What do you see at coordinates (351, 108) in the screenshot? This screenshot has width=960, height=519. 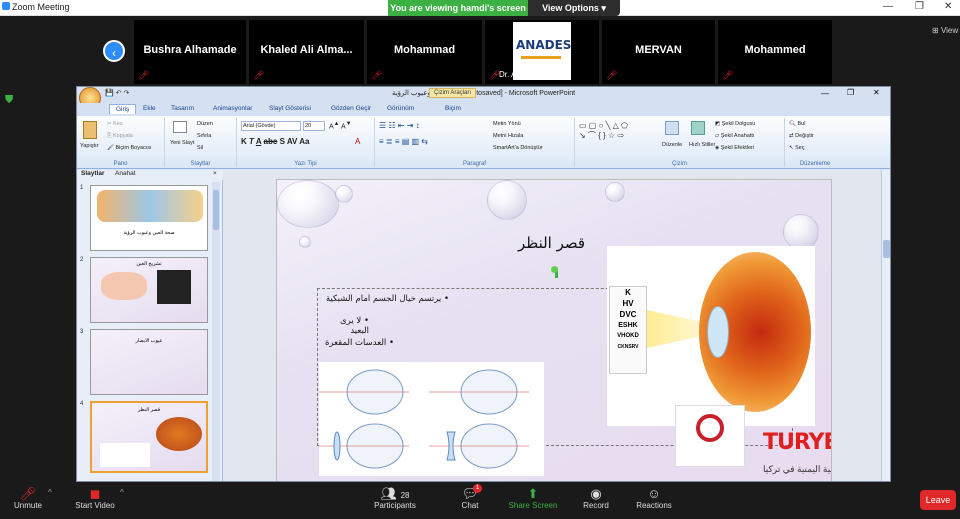 I see `tab-review: Gözden Geçir` at bounding box center [351, 108].